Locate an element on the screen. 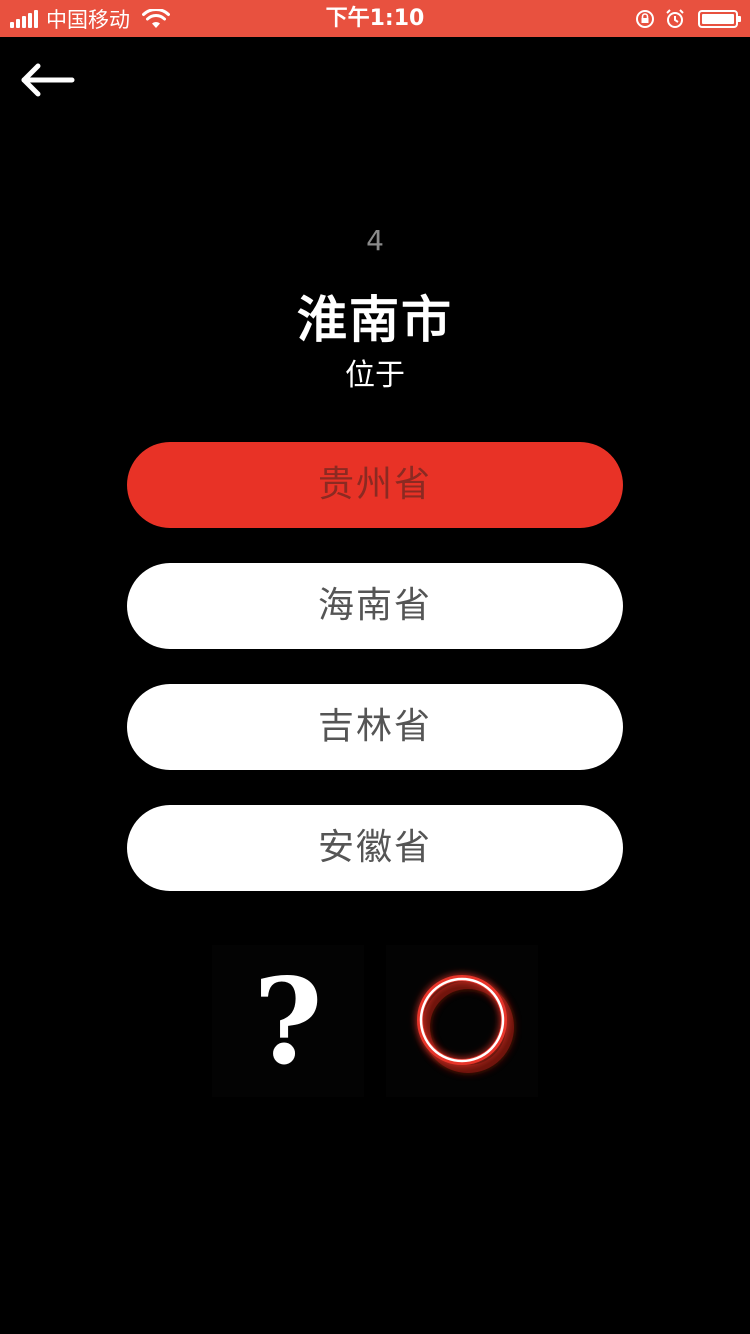  answer-option-2: 海南省 is located at coordinates (375, 606).